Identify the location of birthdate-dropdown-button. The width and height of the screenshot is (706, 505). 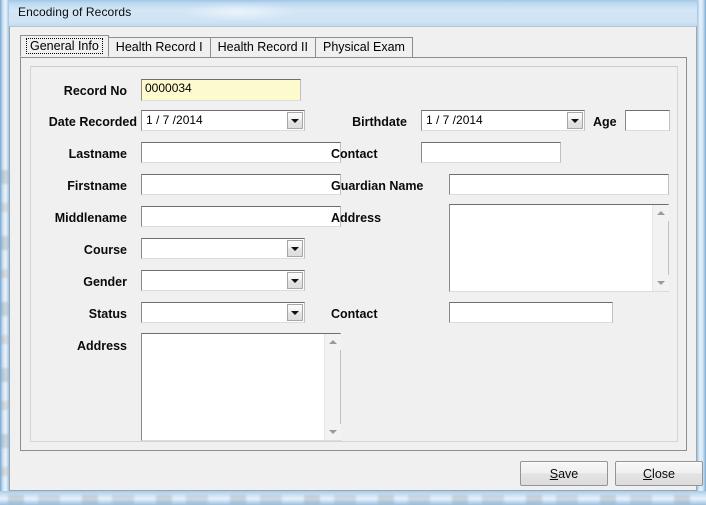
(575, 120).